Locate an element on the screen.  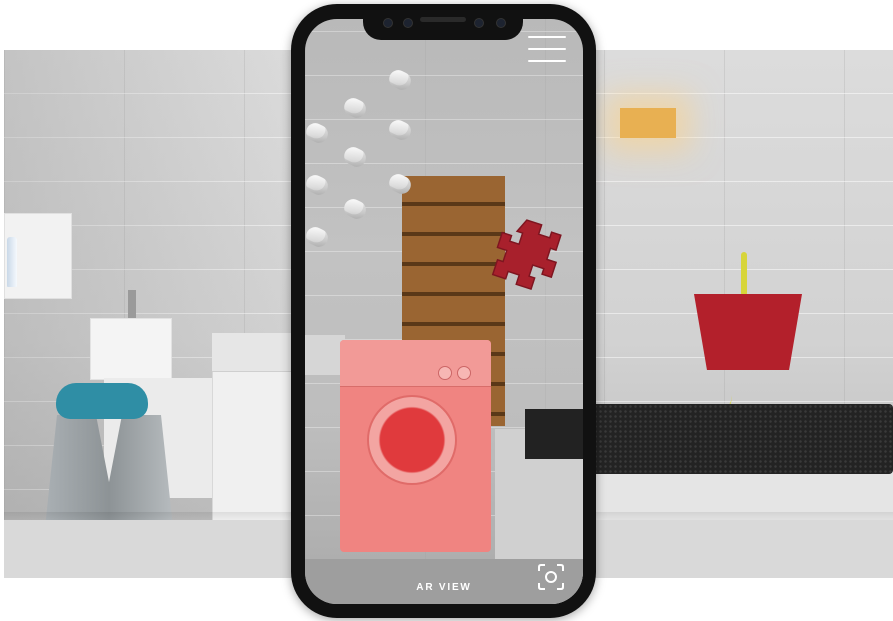
washer-control-panel is located at coordinates (415, 363).